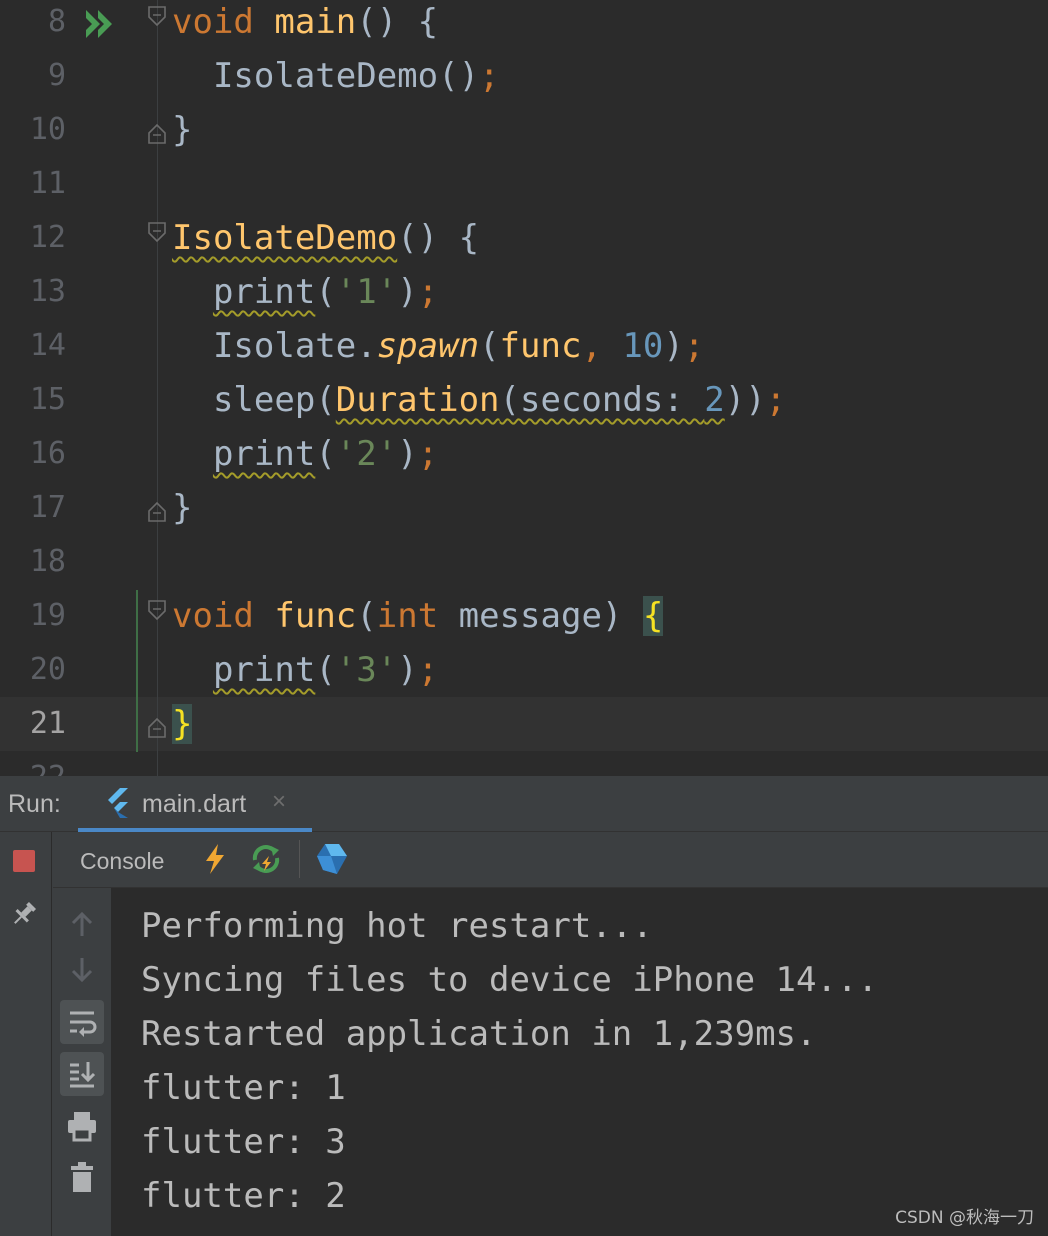 The image size is (1048, 1236). Describe the element at coordinates (602, 346) in the screenshot. I see `code-token: ,` at that location.